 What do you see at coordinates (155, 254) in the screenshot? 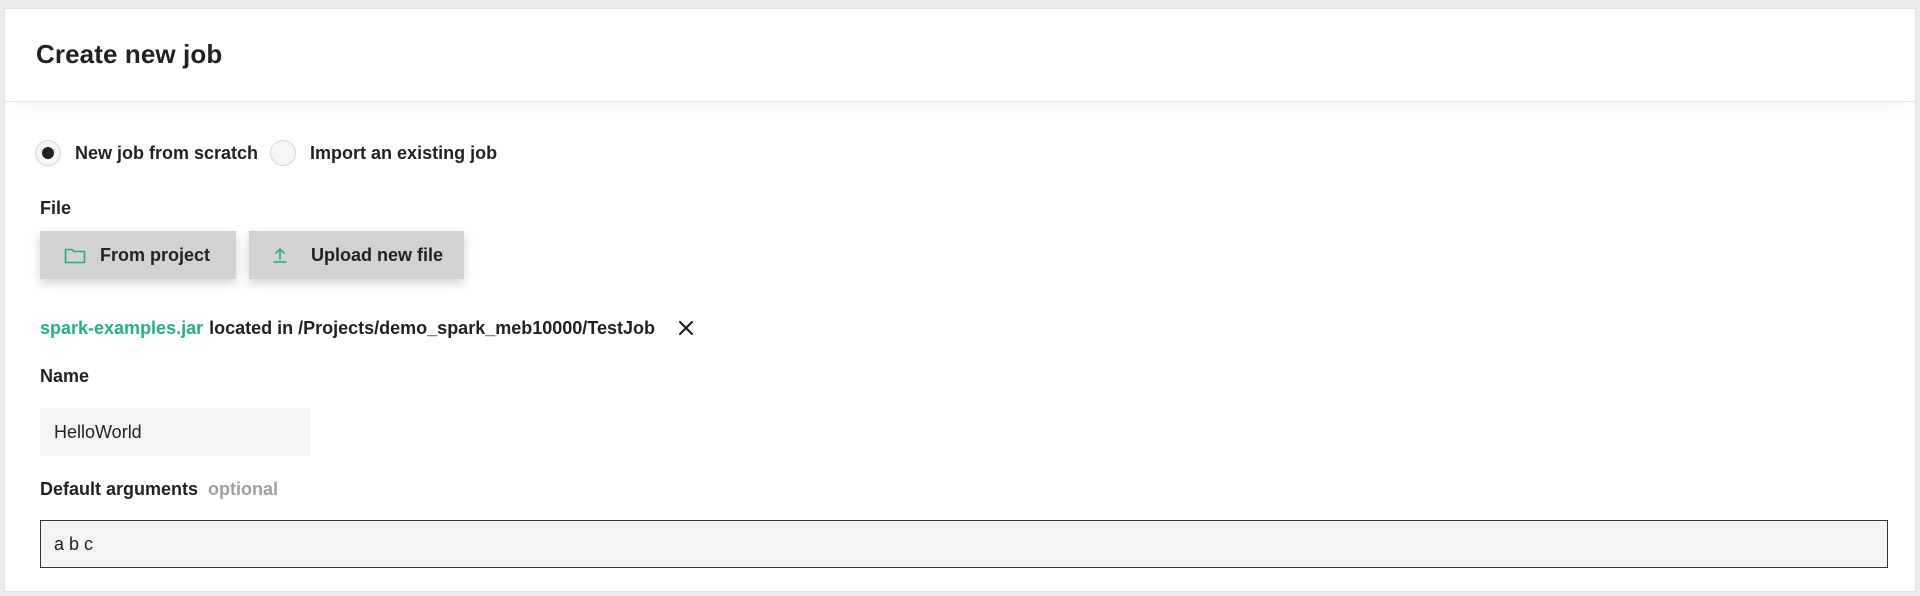
I see `from-project-label: From project` at bounding box center [155, 254].